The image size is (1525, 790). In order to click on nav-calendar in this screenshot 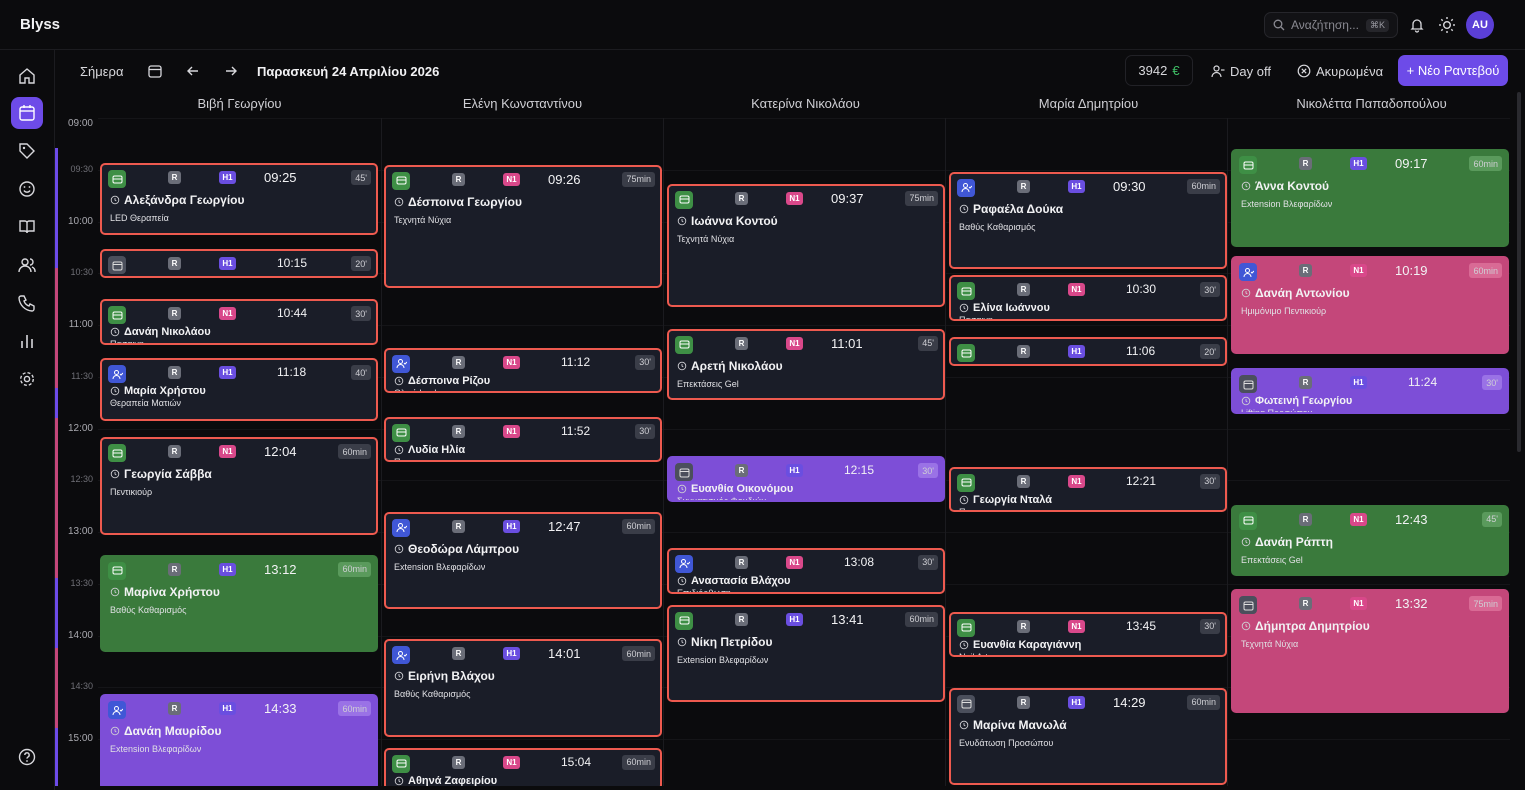, I will do `click(27, 113)`.